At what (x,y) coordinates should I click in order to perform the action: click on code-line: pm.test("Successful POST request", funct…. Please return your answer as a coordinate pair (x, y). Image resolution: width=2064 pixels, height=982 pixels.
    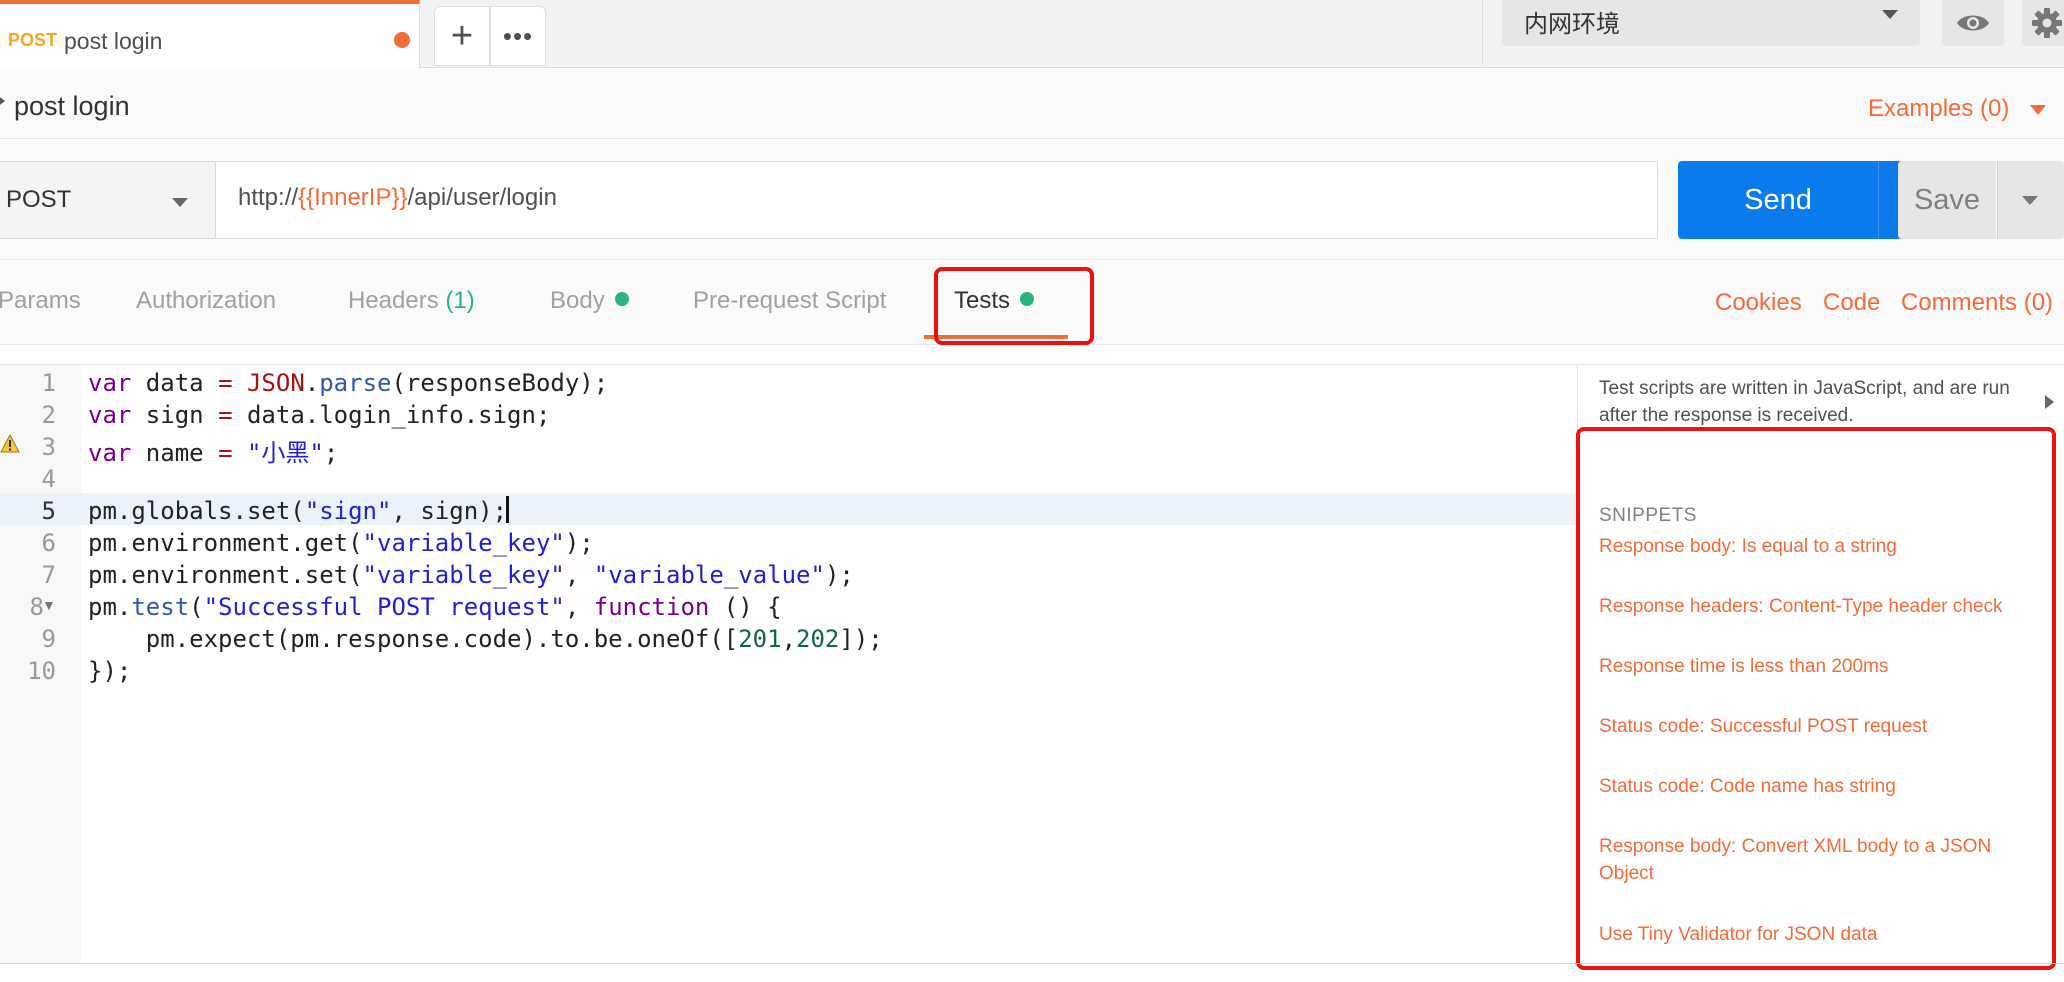
    Looking at the image, I should click on (435, 607).